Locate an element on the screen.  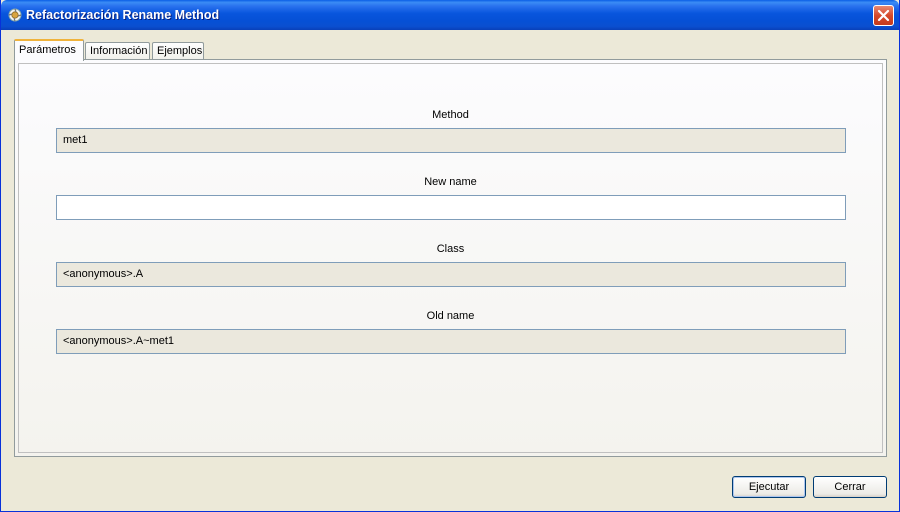
close-icon is located at coordinates (883, 15).